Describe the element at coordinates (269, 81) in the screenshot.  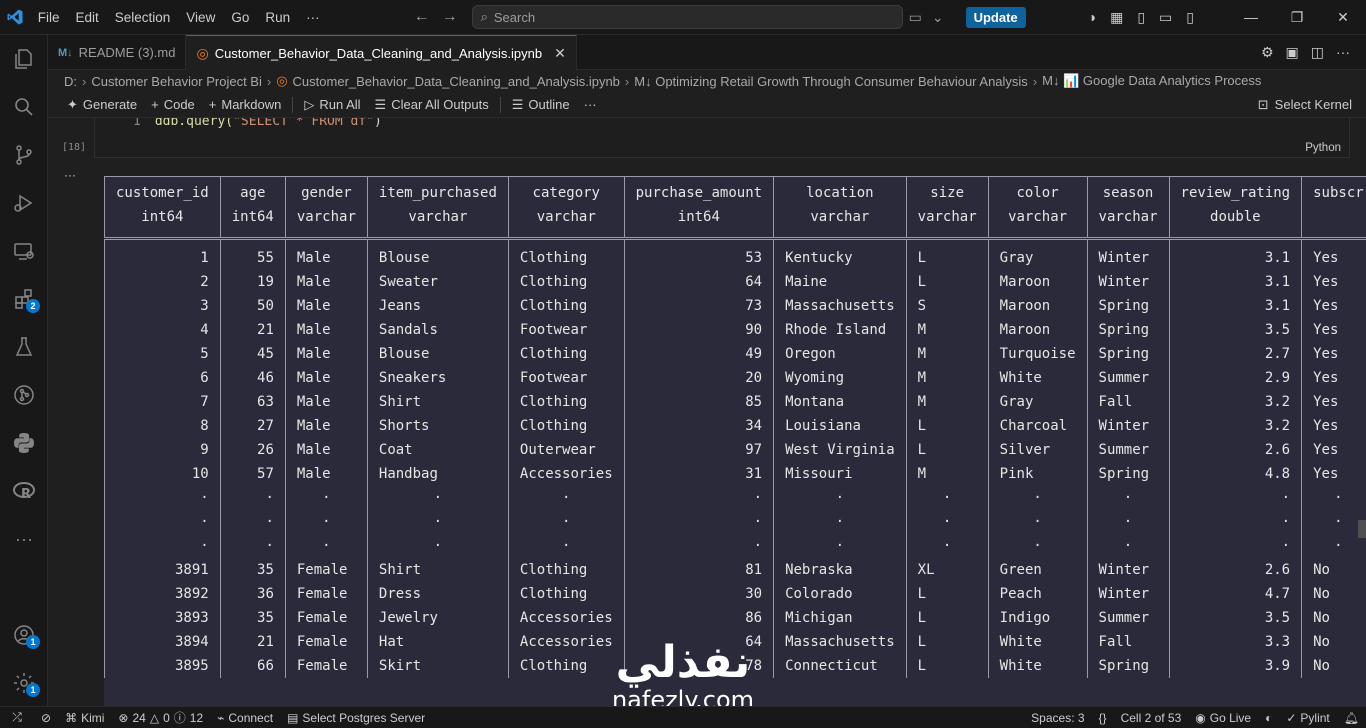
I see `chevron-right-icon: ›` at that location.